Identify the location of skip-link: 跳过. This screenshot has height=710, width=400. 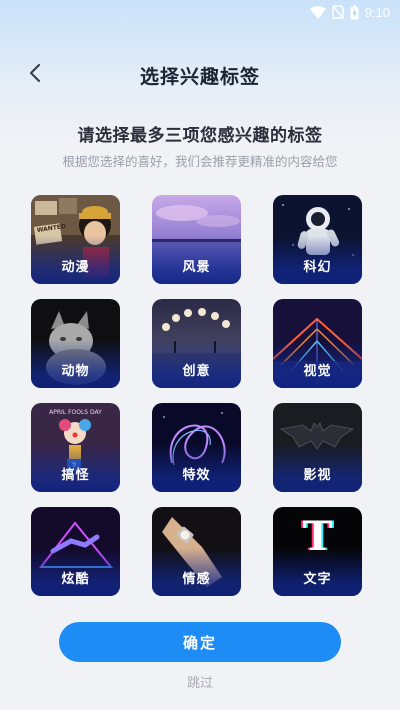
(200, 681).